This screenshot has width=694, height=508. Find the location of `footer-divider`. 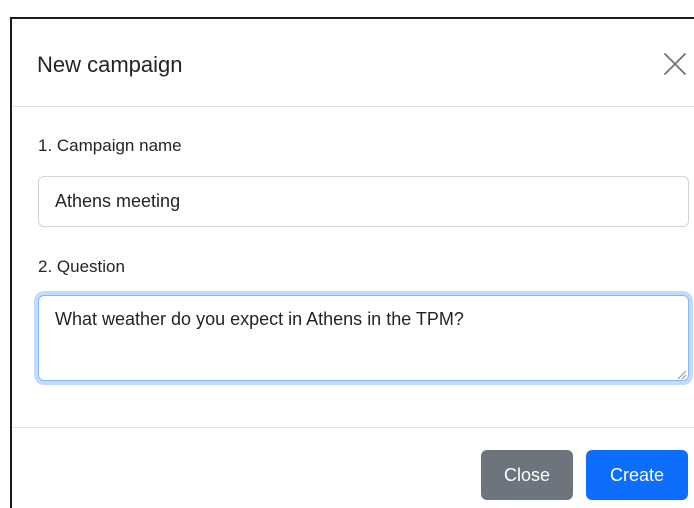

footer-divider is located at coordinates (353, 427).